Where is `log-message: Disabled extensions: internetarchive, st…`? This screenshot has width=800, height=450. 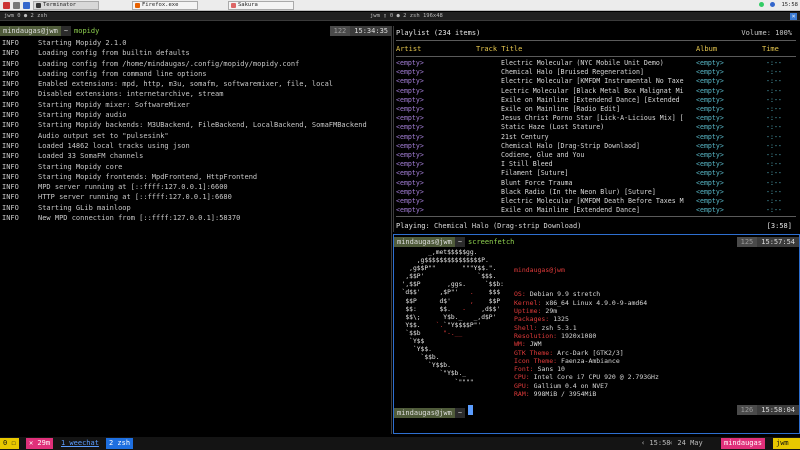 log-message: Disabled extensions: internetarchive, st… is located at coordinates (131, 94).